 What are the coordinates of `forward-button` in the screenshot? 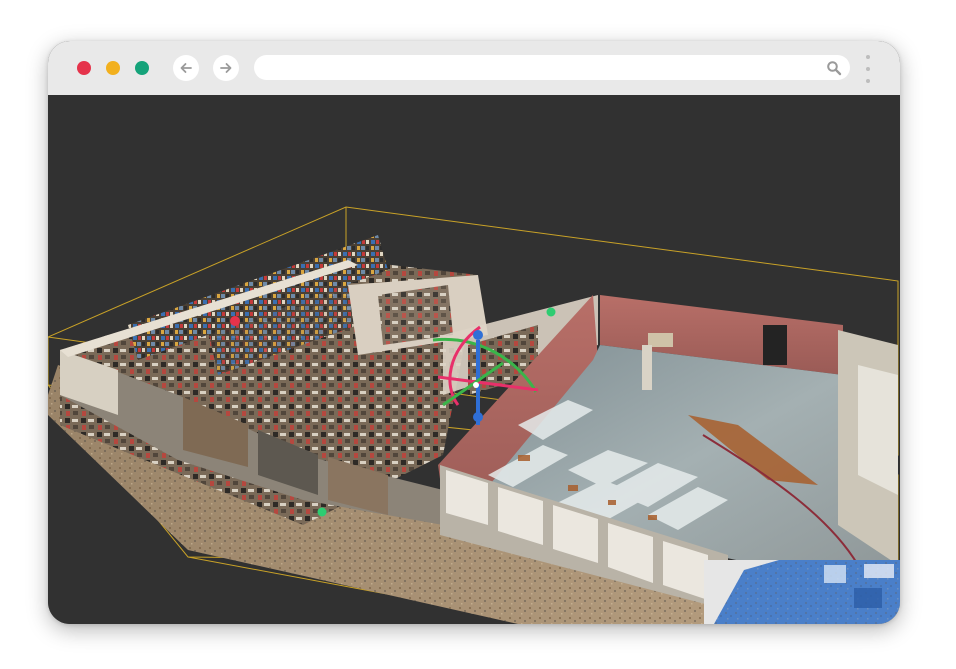 It's located at (226, 68).